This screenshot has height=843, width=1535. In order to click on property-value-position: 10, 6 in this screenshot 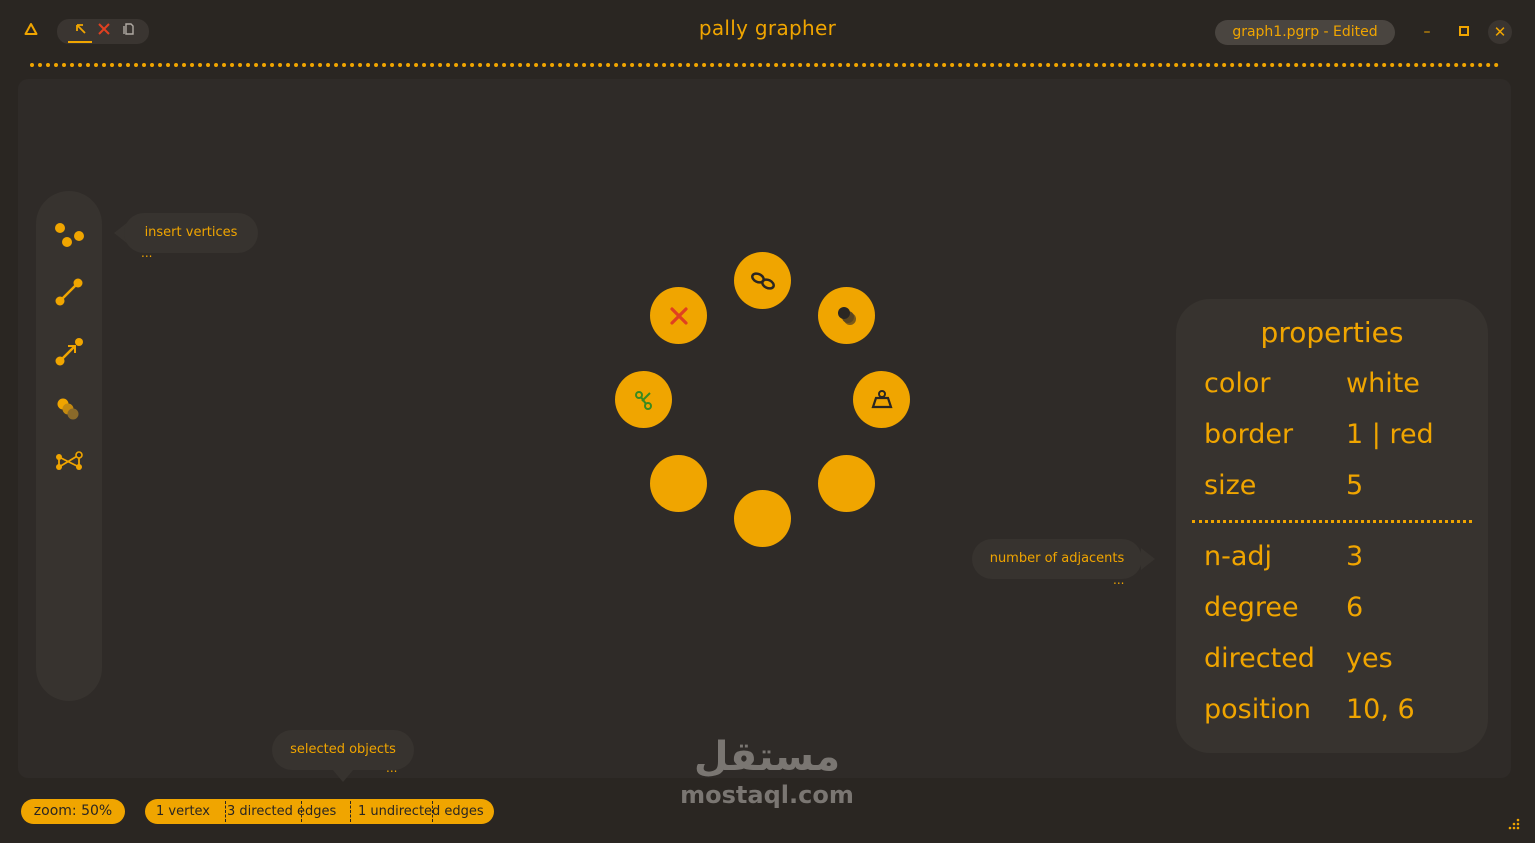, I will do `click(1380, 709)`.